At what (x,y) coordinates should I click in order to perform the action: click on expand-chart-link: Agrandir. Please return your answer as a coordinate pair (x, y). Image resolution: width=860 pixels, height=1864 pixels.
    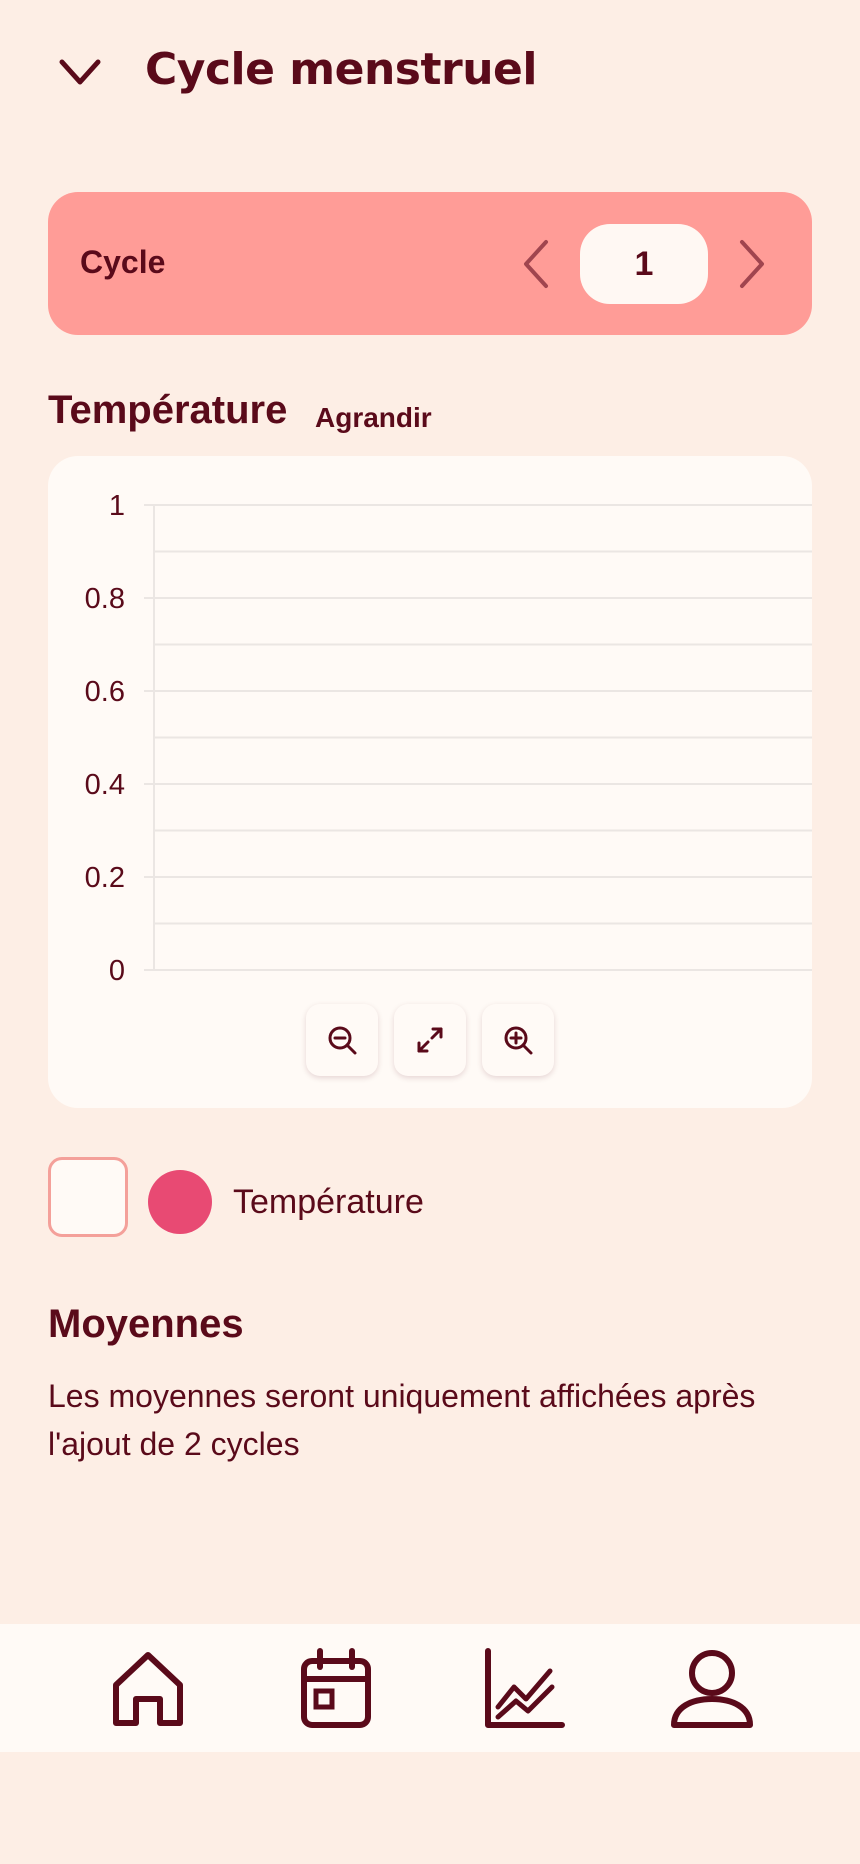
    Looking at the image, I should click on (373, 418).